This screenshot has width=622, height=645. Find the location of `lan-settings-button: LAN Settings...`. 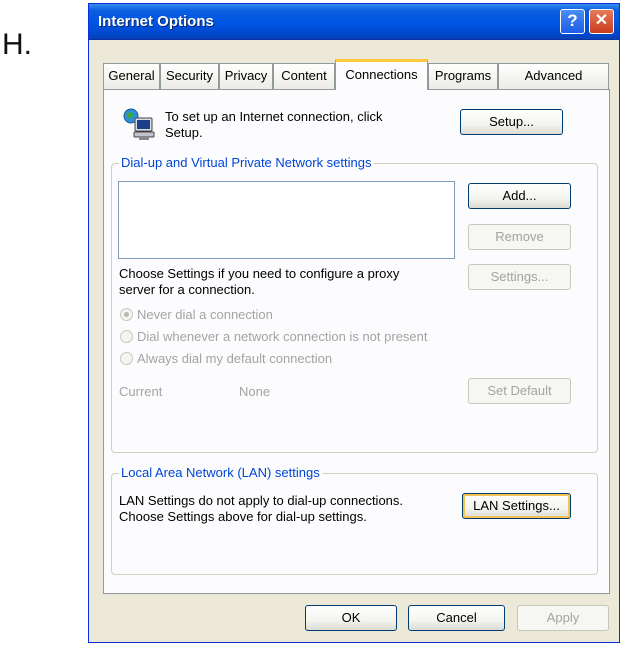

lan-settings-button: LAN Settings... is located at coordinates (516, 506).